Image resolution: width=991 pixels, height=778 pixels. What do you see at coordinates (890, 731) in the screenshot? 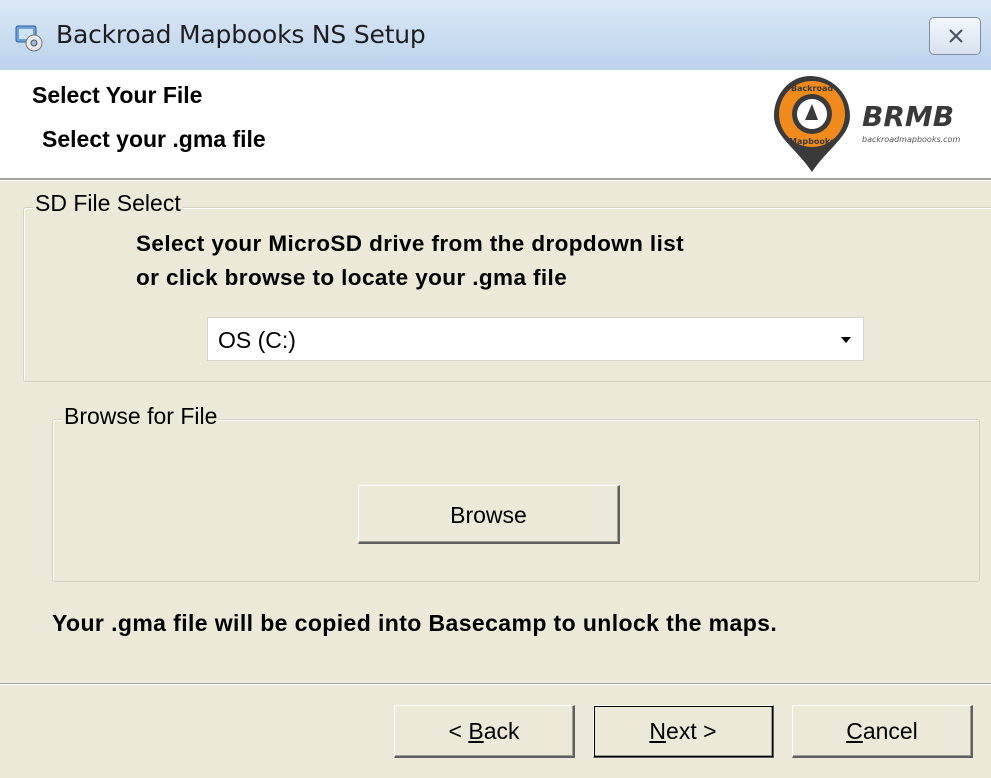
I see `cancel-label-rest: ancel` at bounding box center [890, 731].